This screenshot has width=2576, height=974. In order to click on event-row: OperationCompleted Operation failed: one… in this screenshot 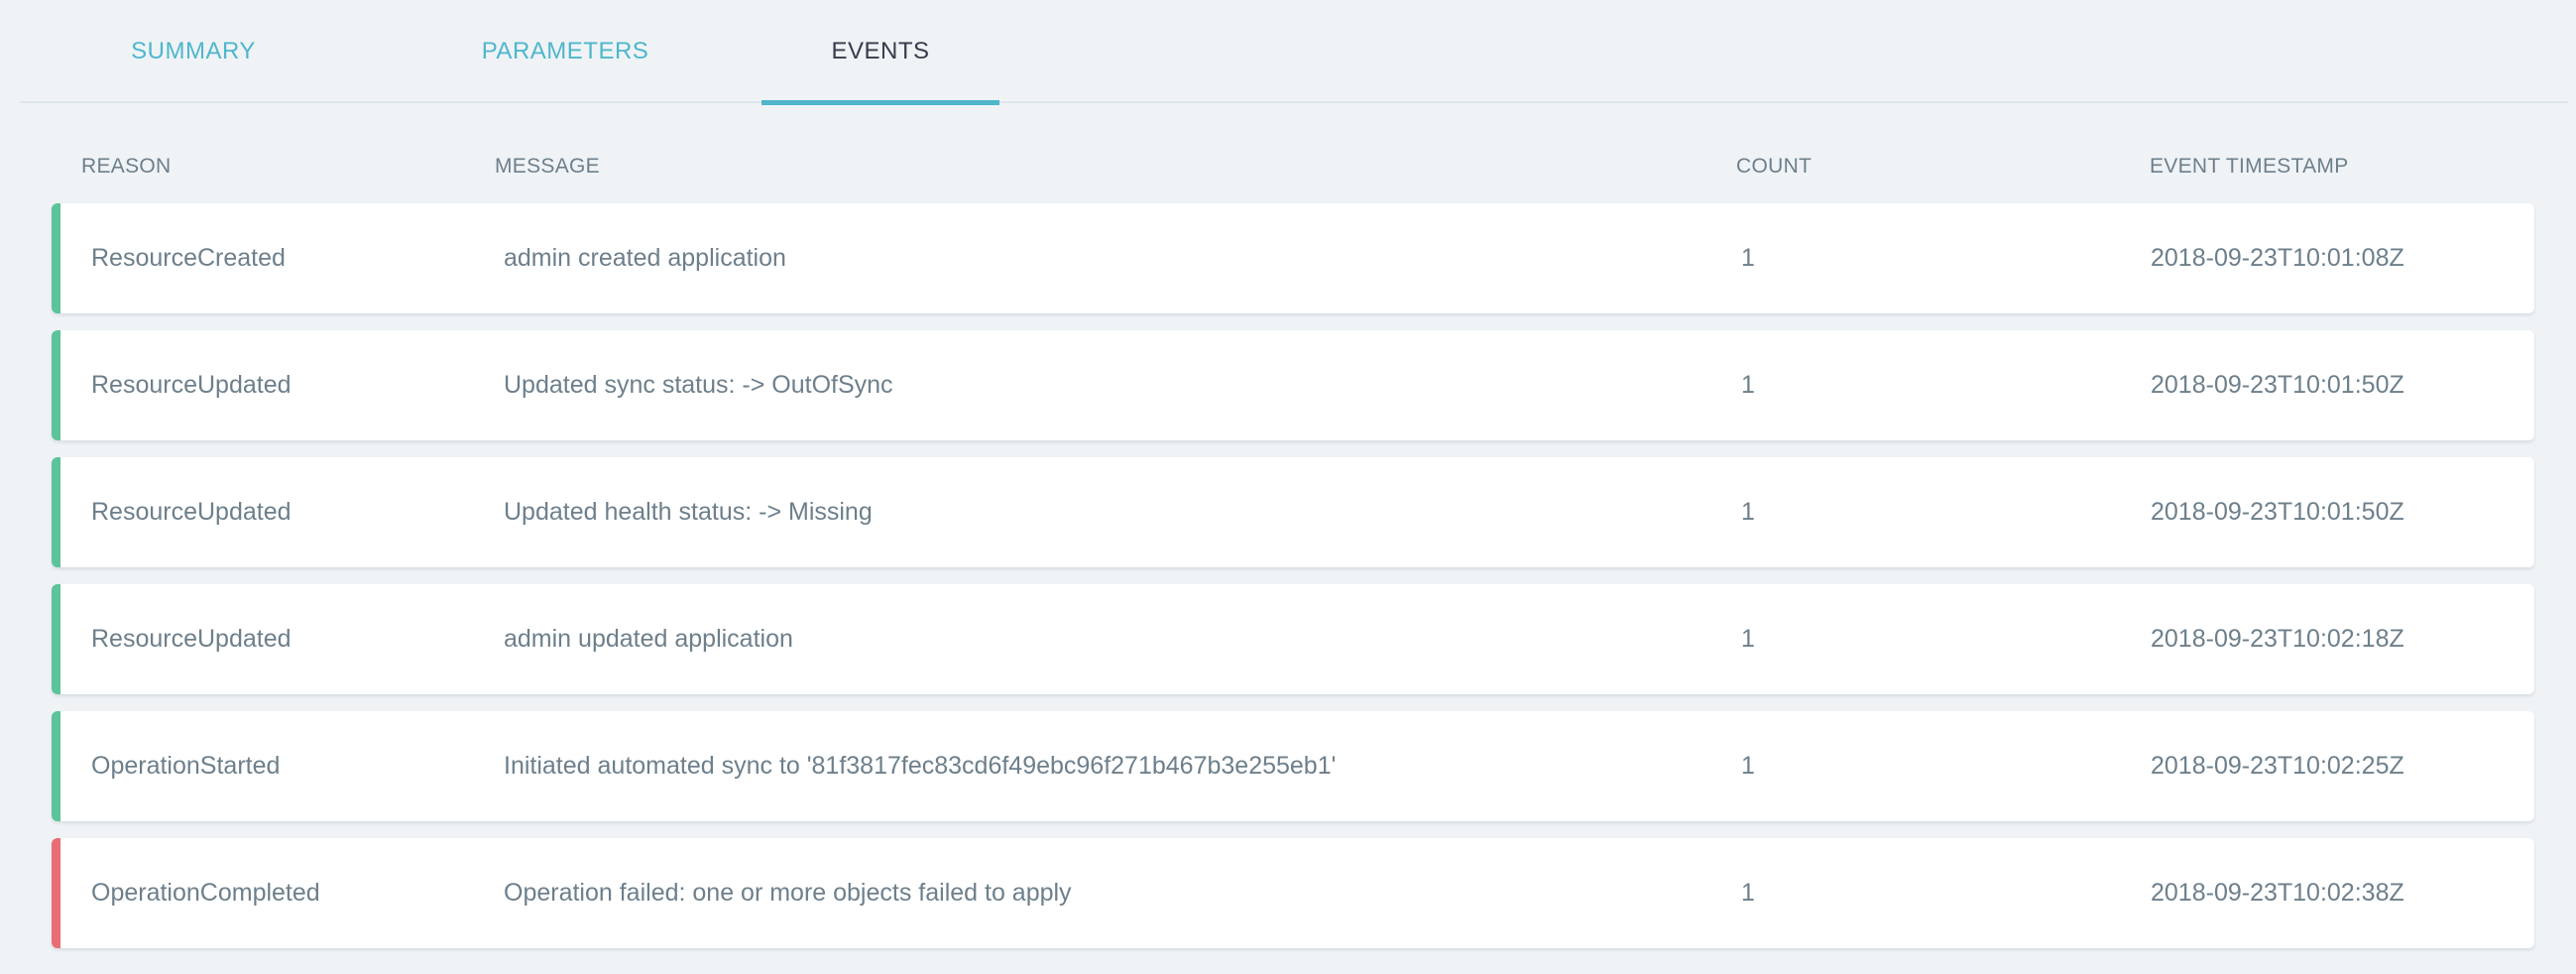, I will do `click(1293, 893)`.